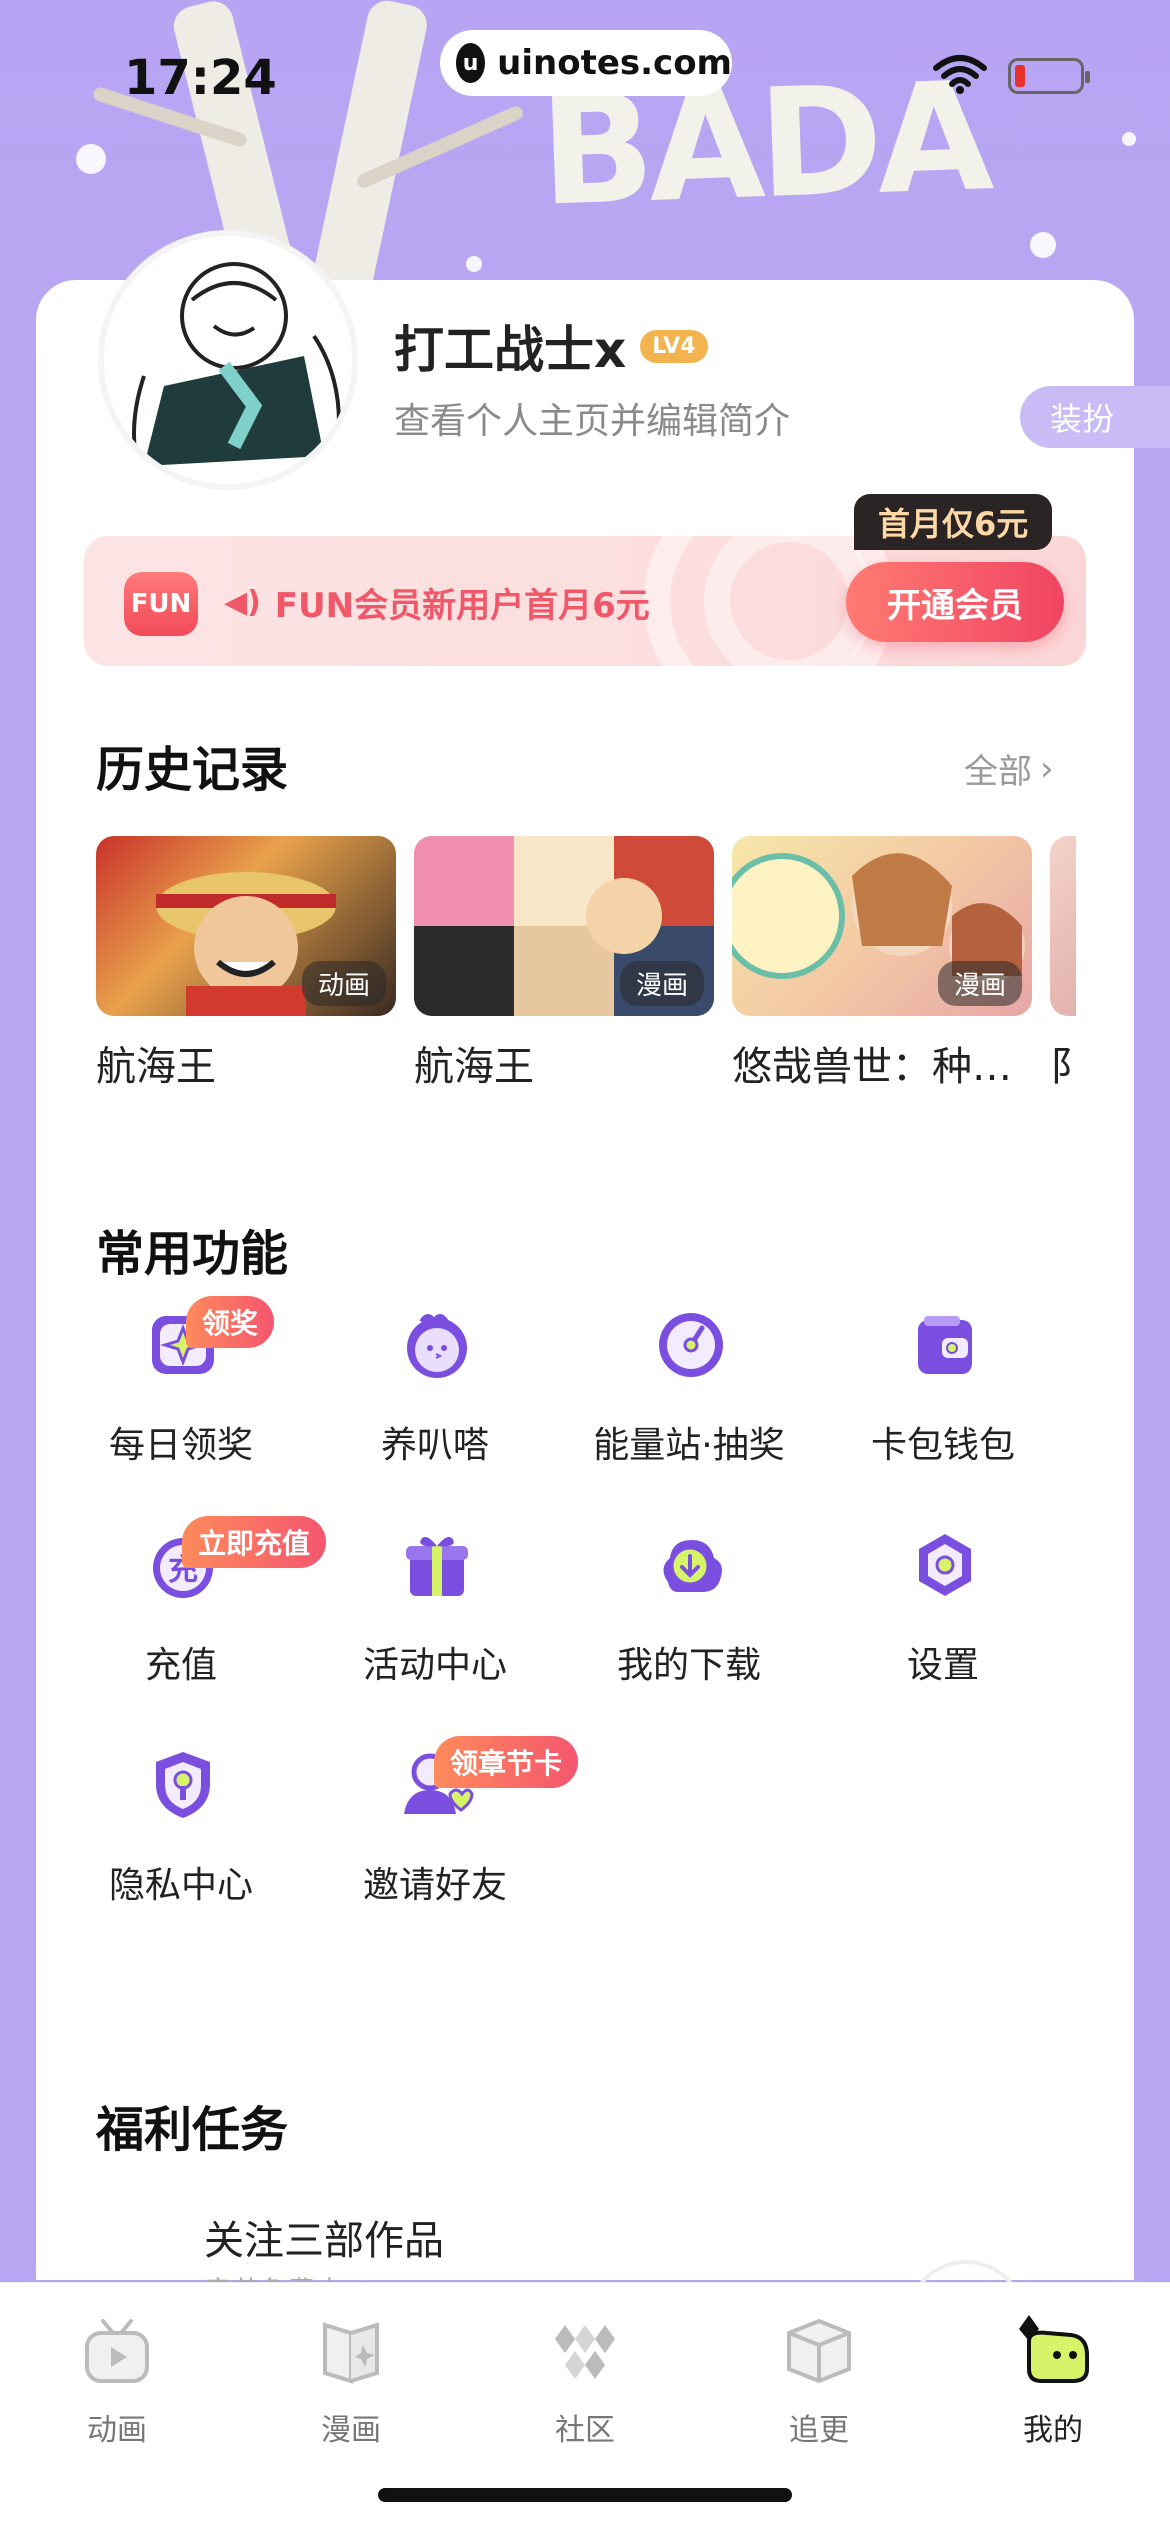 The image size is (1170, 2532). Describe the element at coordinates (351, 2430) in the screenshot. I see `tab-label: 漫画` at that location.